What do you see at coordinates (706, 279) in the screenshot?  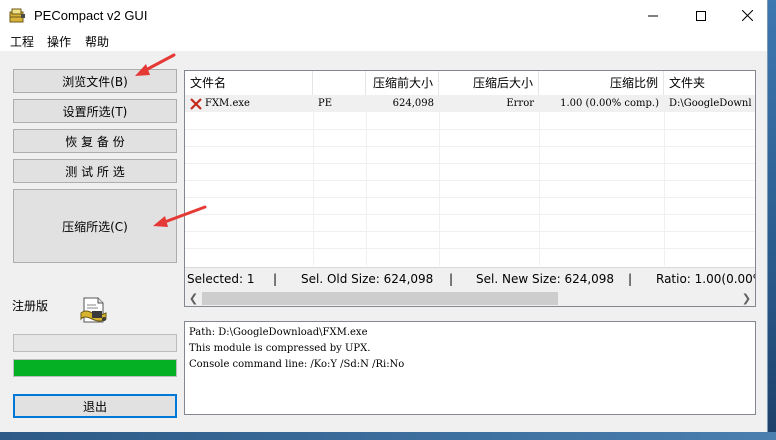 I see `status-ratio: Ratio: 1.00(0.00%` at bounding box center [706, 279].